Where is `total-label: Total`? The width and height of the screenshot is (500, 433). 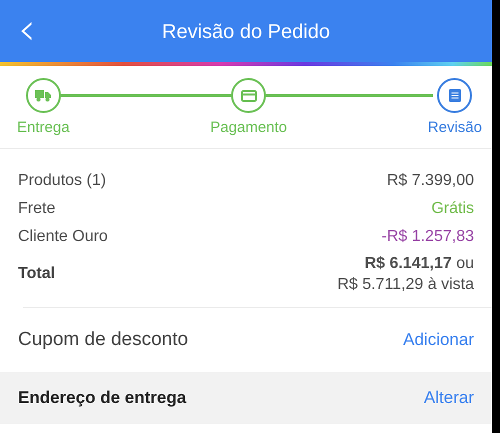
total-label: Total is located at coordinates (37, 274).